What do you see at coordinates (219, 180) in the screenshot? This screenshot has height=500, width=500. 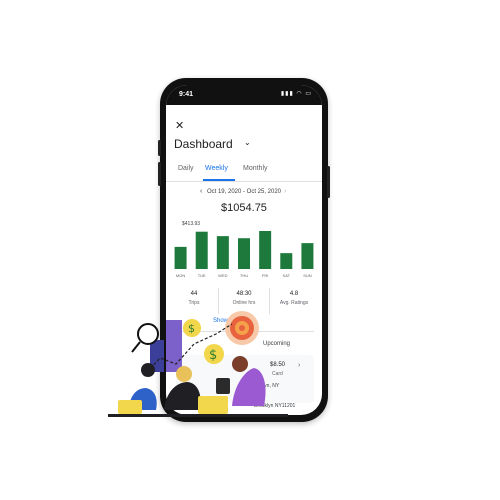 I see `tab-underline` at bounding box center [219, 180].